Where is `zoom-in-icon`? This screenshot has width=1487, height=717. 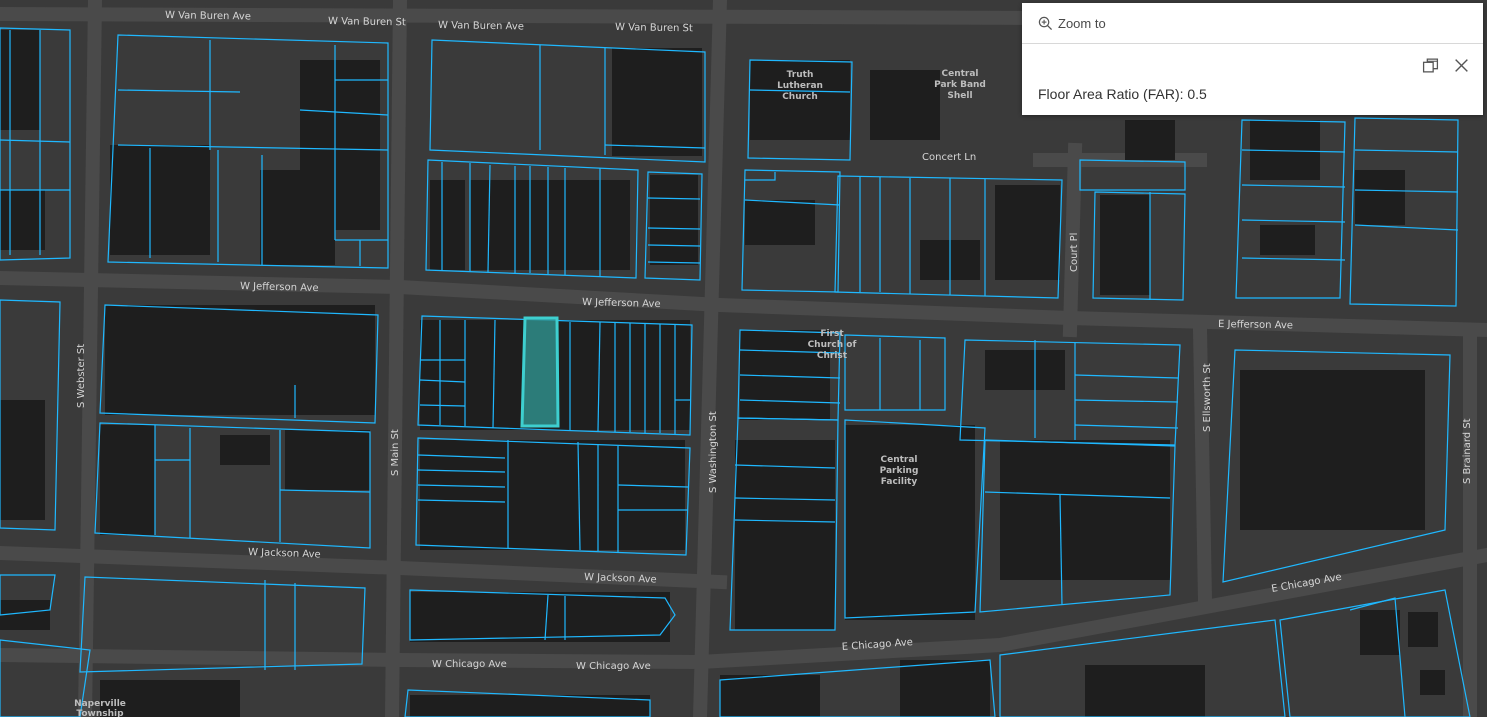 zoom-in-icon is located at coordinates (1045, 23).